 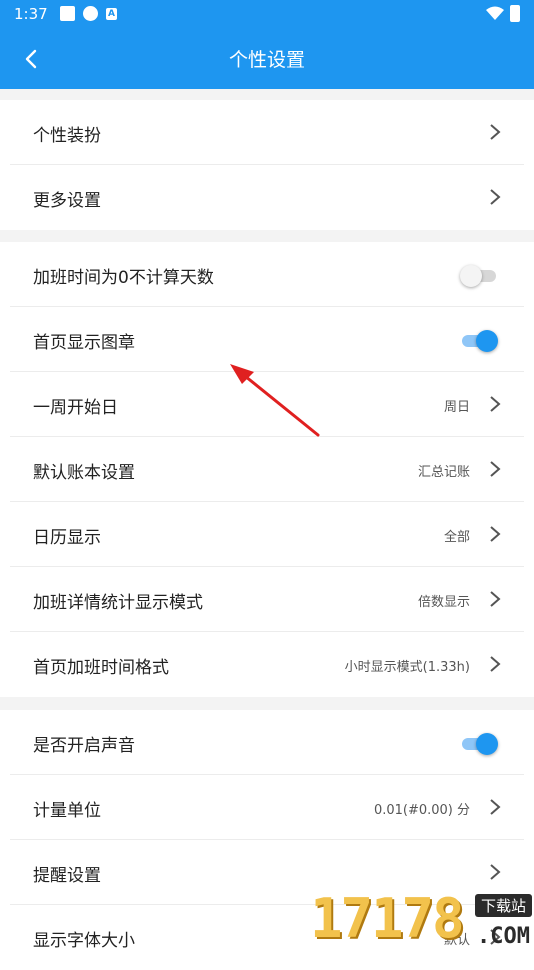 I want to click on setting-row-overtime-stats-mode: 加班详情统计显示模式 倍数显示, so click(x=267, y=599).